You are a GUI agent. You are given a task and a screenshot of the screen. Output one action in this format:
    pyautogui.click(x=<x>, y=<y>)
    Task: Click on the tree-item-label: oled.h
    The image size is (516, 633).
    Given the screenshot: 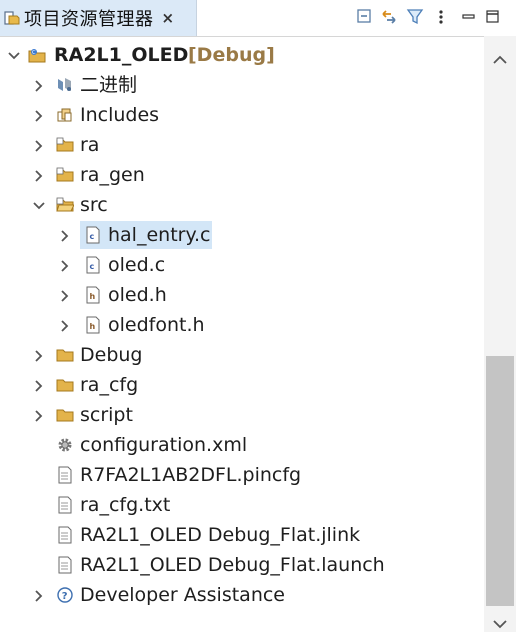 What is the action you would take?
    pyautogui.click(x=137, y=295)
    